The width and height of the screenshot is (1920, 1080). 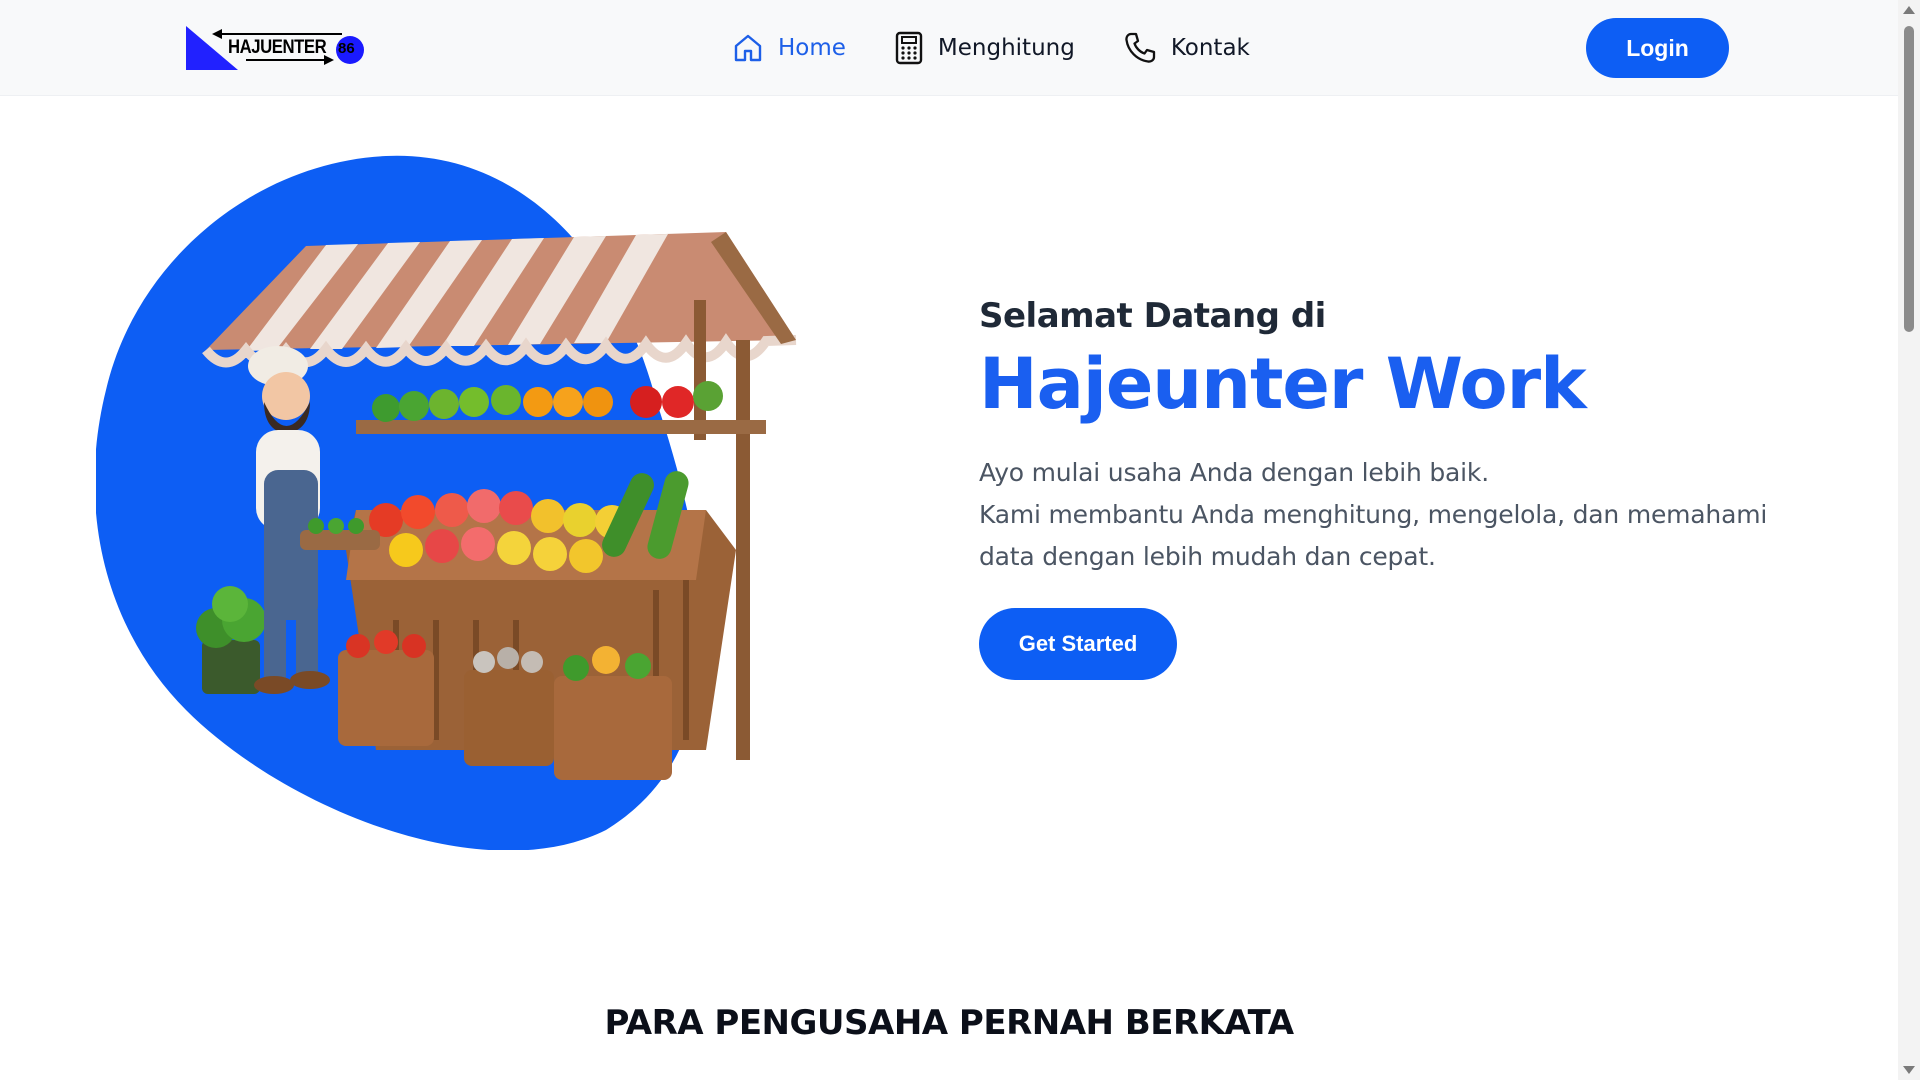 I want to click on logo-text: HAJUENTER, so click(x=277, y=47).